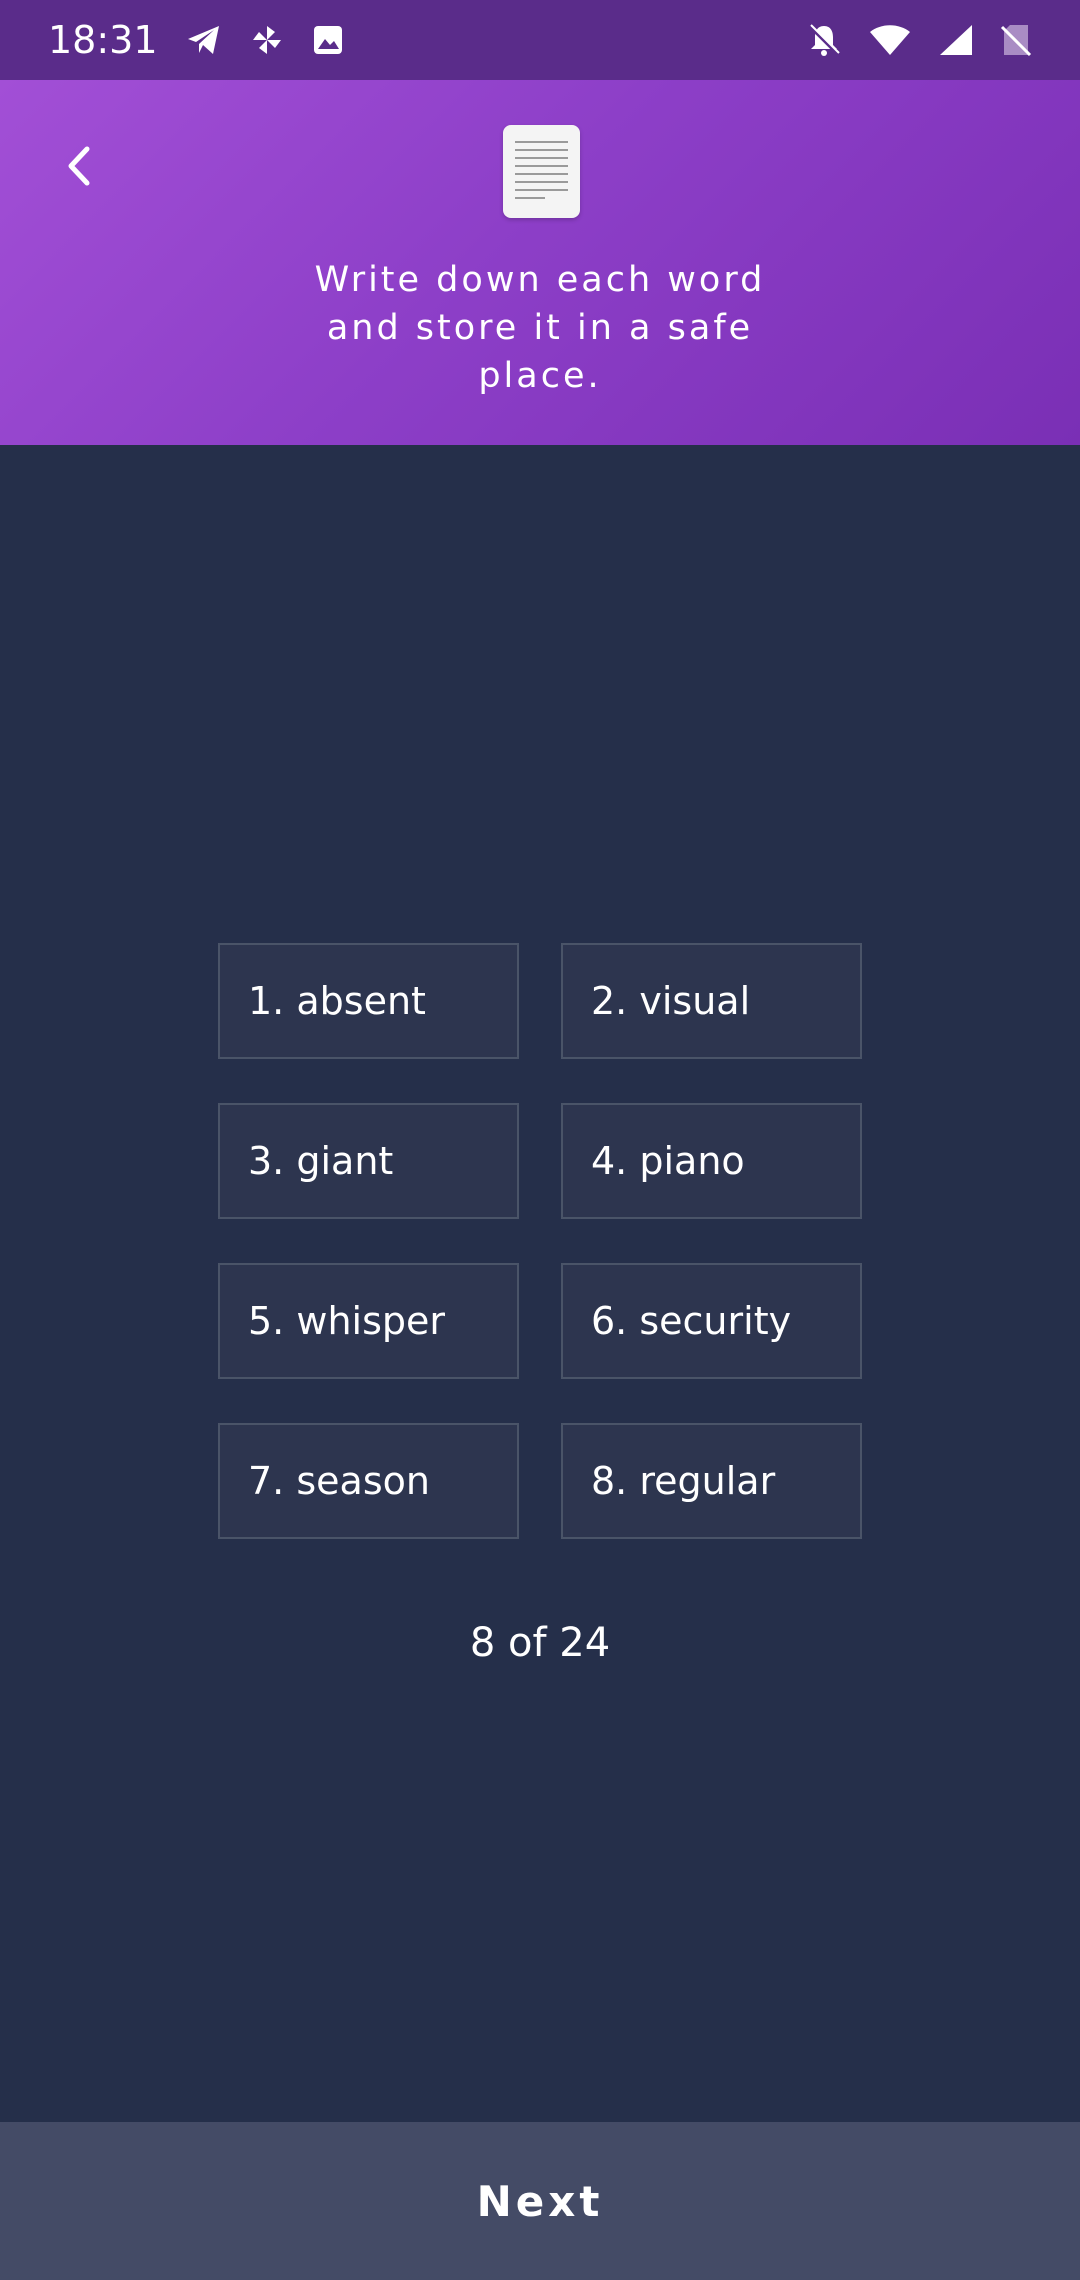 The height and width of the screenshot is (2280, 1080). I want to click on document-icon, so click(541, 171).